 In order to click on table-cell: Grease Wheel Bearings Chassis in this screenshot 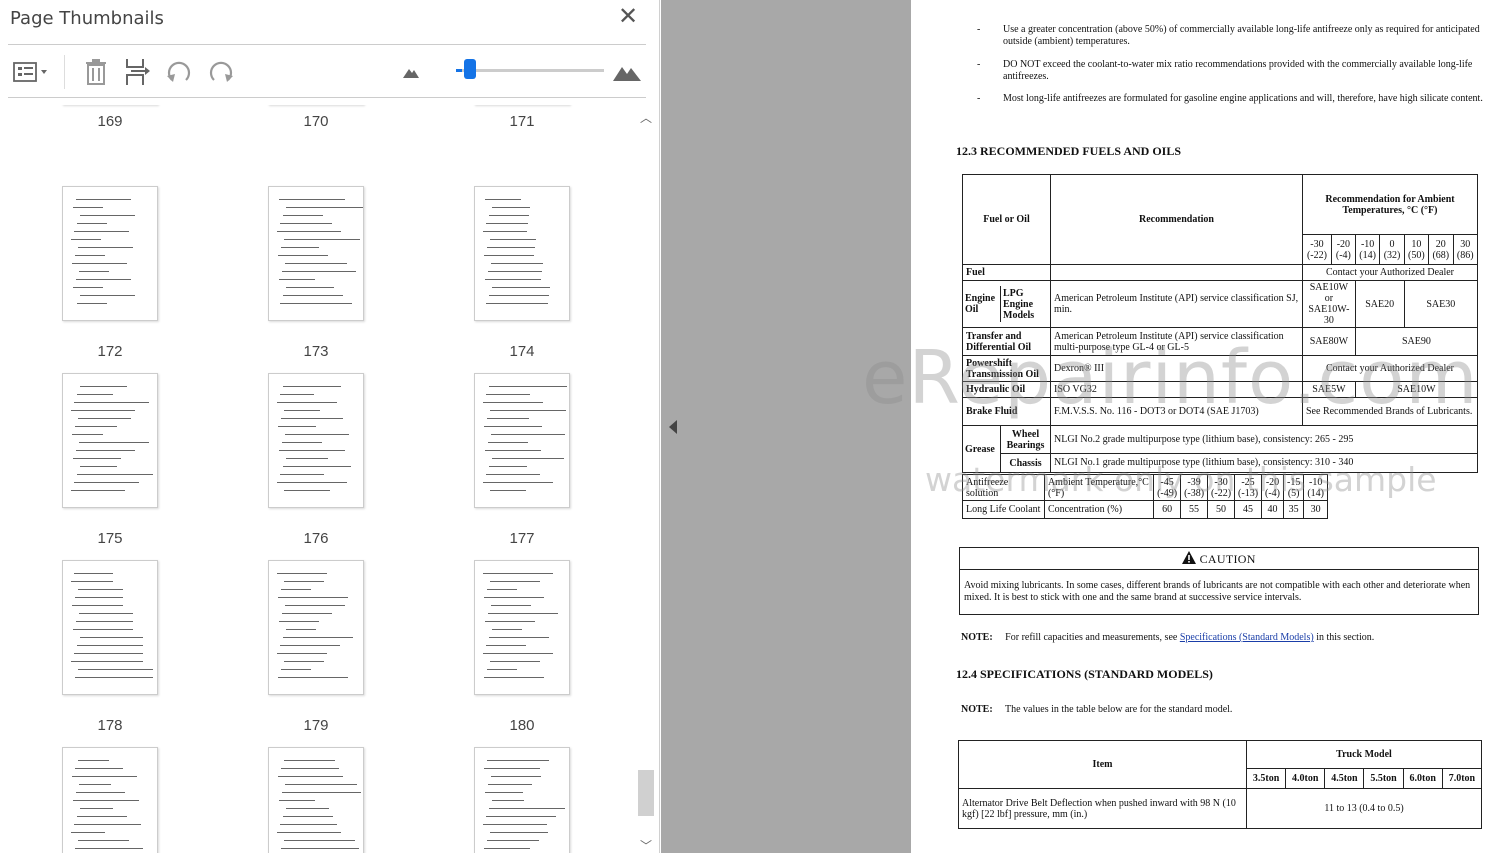, I will do `click(1006, 449)`.